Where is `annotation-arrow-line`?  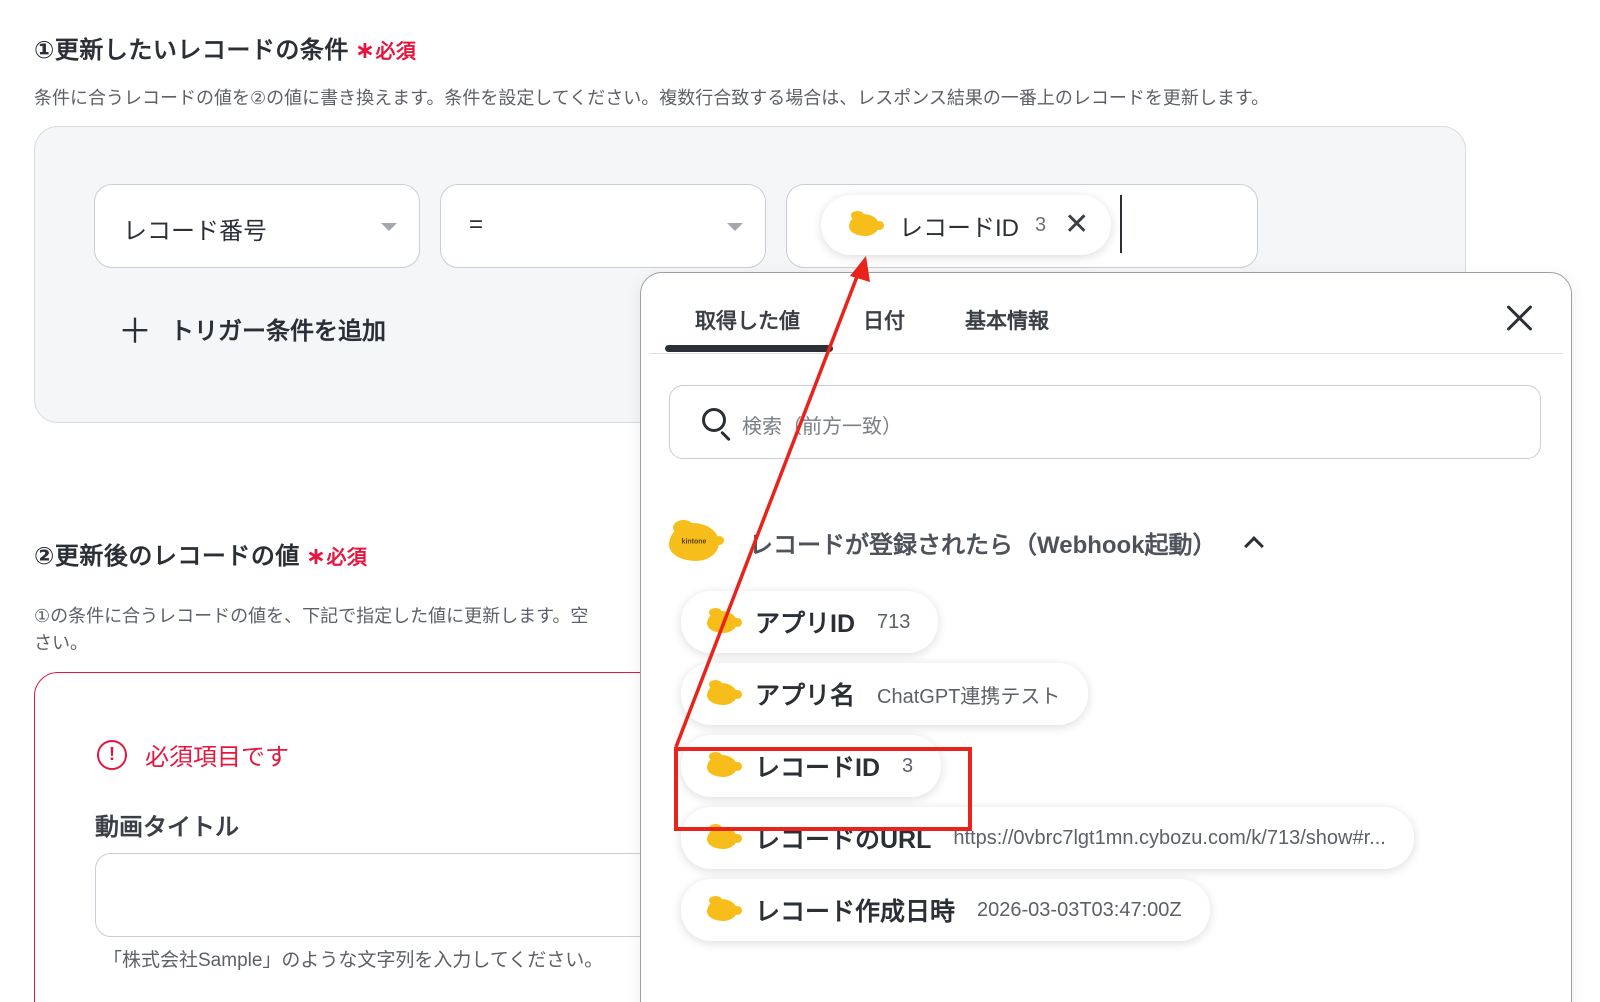
annotation-arrow-line is located at coordinates (767, 510).